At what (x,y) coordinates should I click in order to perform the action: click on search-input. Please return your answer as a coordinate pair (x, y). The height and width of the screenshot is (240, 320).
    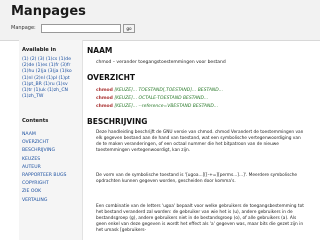
    Looking at the image, I should click on (81, 28).